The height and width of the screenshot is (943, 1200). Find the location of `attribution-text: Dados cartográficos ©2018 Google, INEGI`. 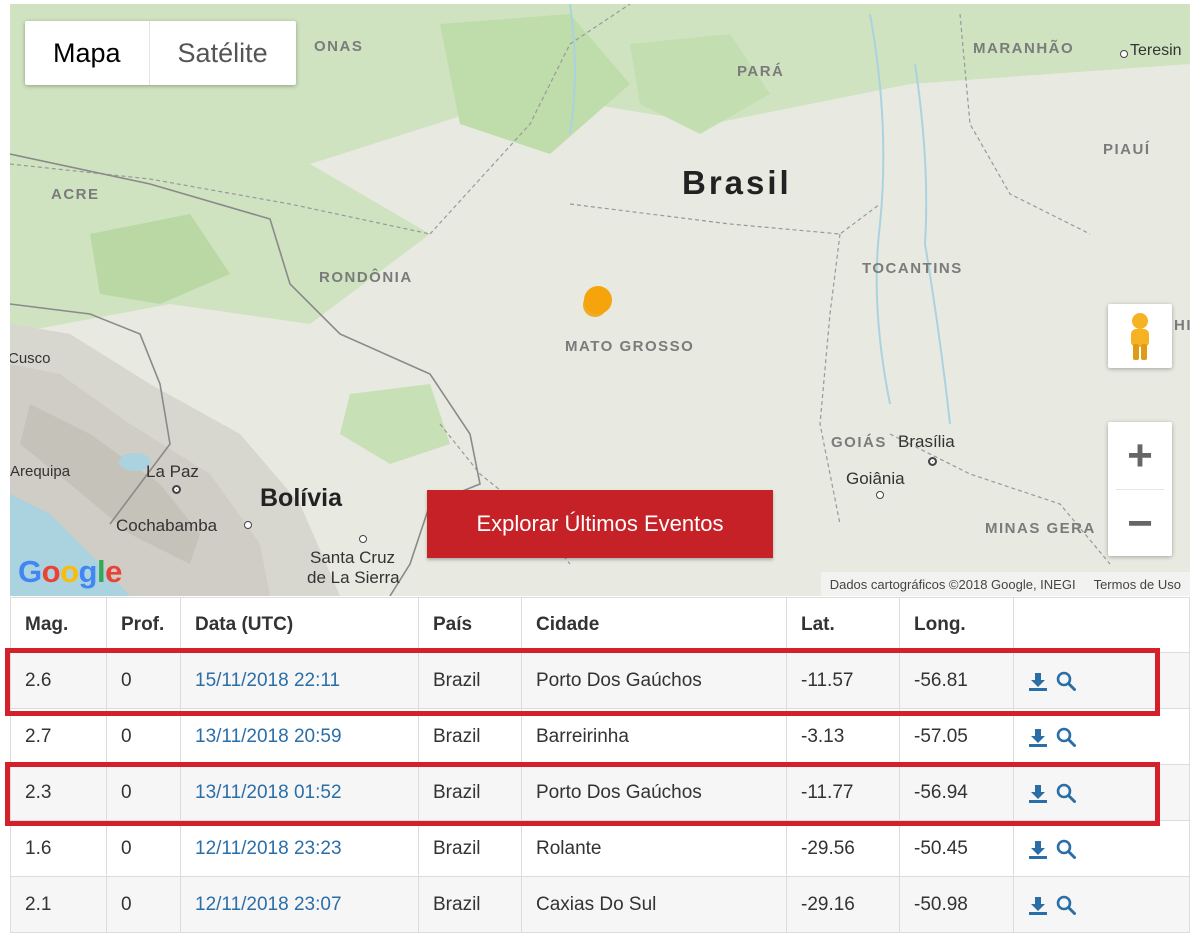

attribution-text: Dados cartográficos ©2018 Google, INEGI is located at coordinates (952, 584).